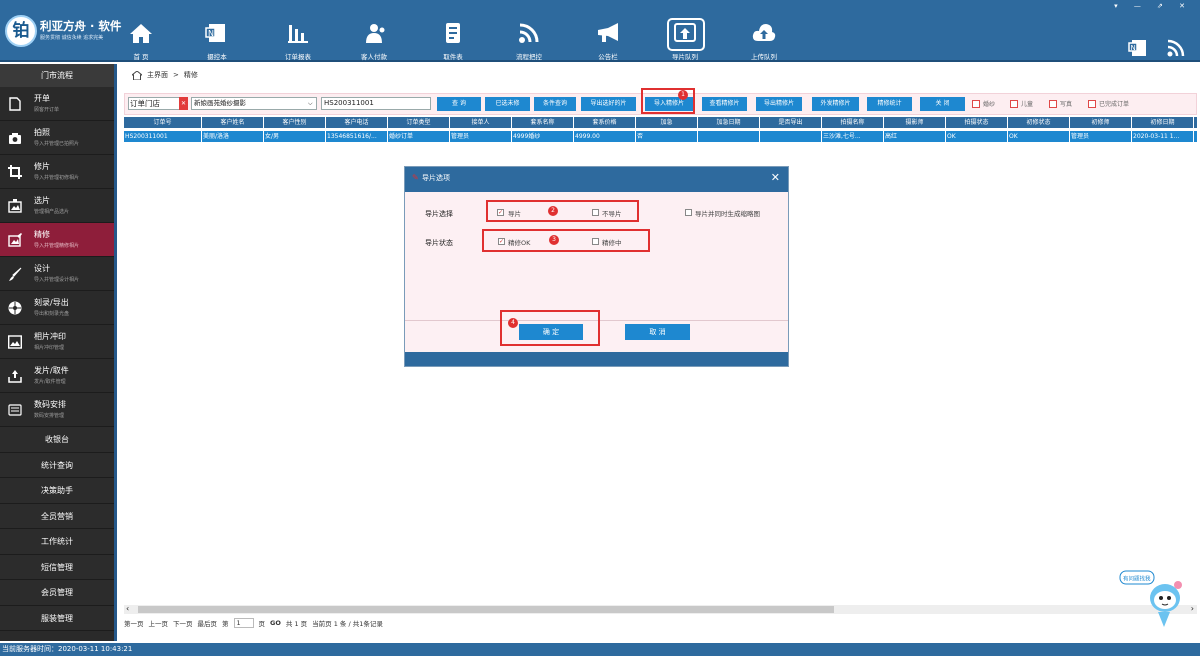  What do you see at coordinates (729, 122) in the screenshot?
I see `column-header: 加急日期` at bounding box center [729, 122].